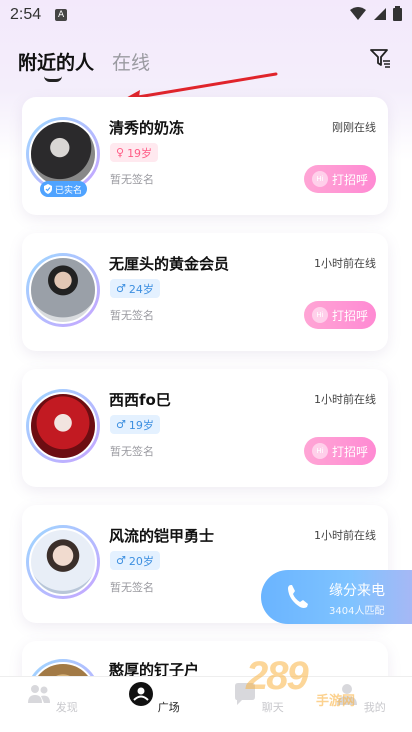 The width and height of the screenshot is (412, 732). I want to click on notification-a-icon: A, so click(61, 15).